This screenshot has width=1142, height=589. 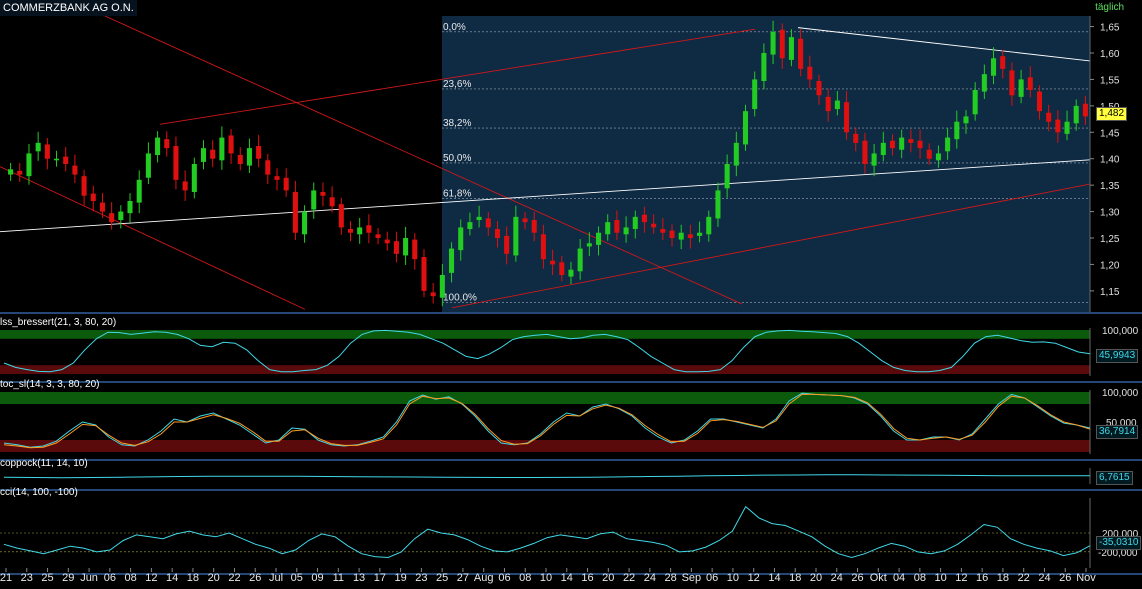 I want to click on date-tick-label: 17, so click(x=380, y=578).